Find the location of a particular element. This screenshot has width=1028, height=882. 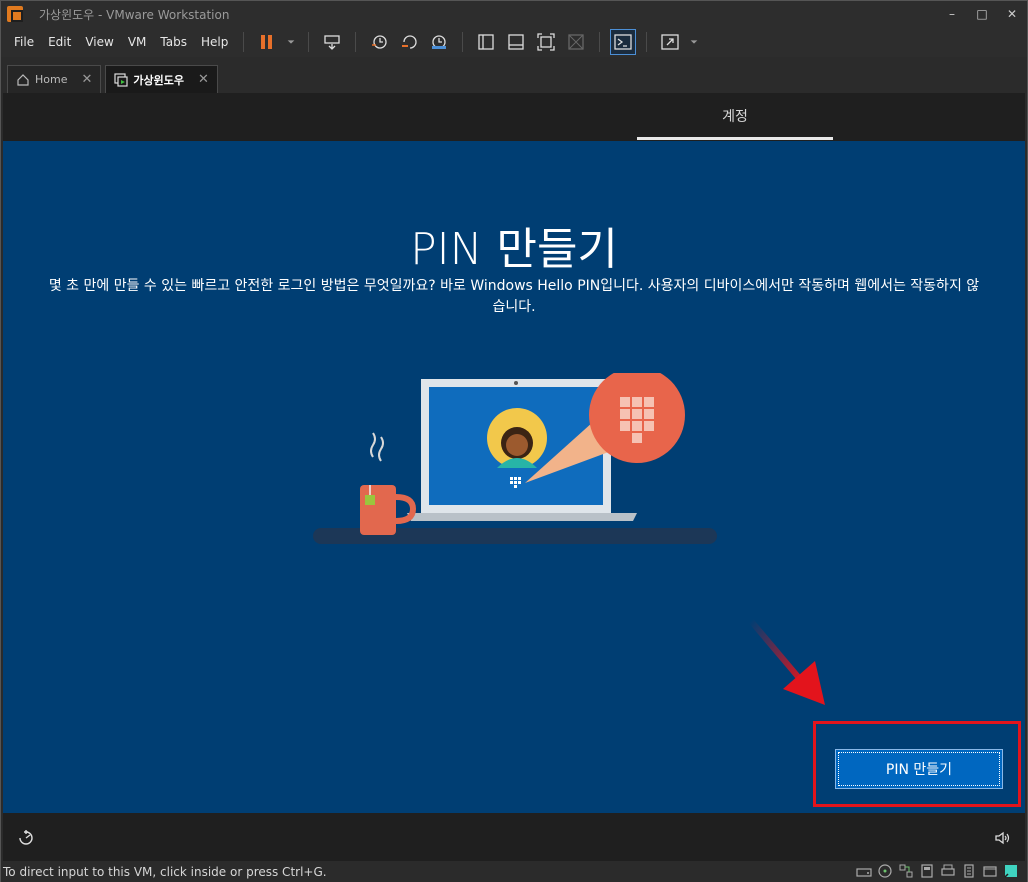

title-bar: 가상윈도우 - VMware Workstation – □ ✕ is located at coordinates (514, 14).